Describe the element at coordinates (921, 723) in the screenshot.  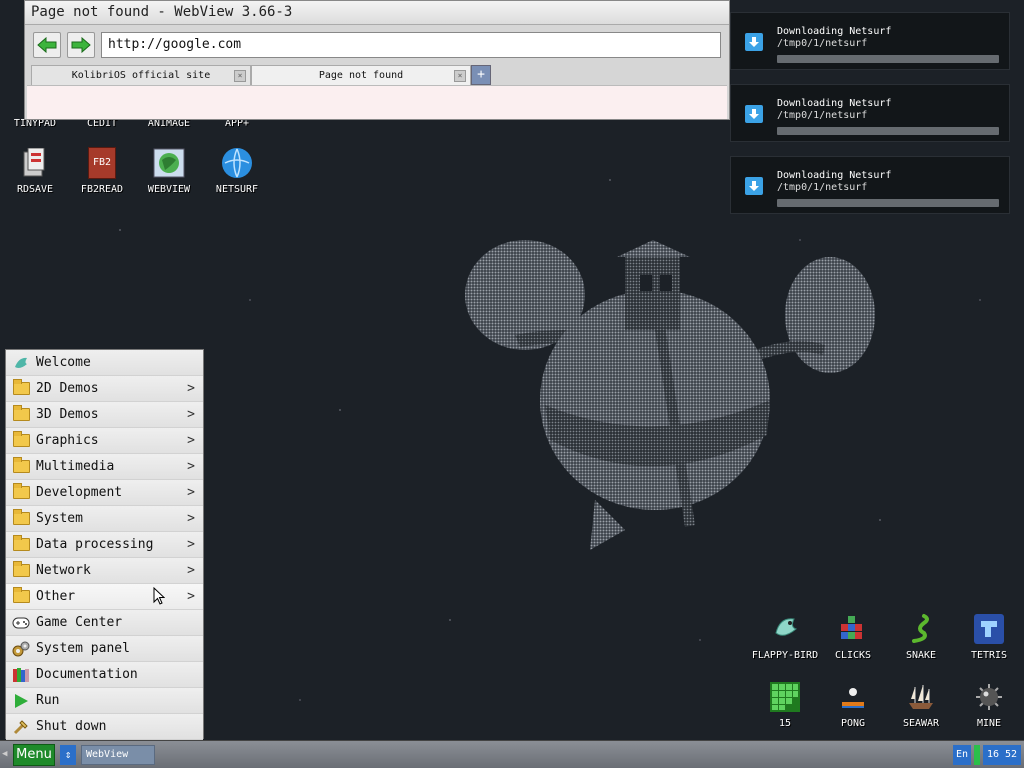
I see `desktop-icon-label: SEAWAR` at that location.